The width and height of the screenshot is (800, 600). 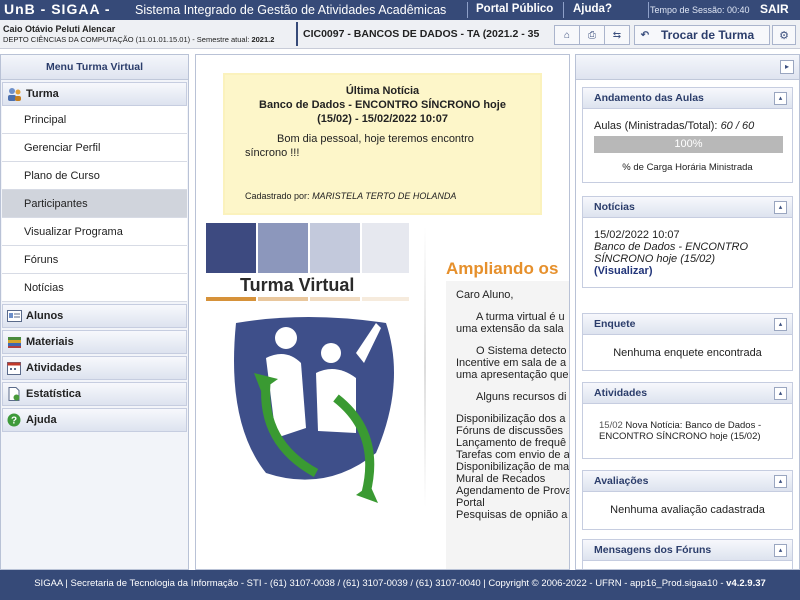 What do you see at coordinates (621, 393) in the screenshot?
I see `panel-title: Atividades` at bounding box center [621, 393].